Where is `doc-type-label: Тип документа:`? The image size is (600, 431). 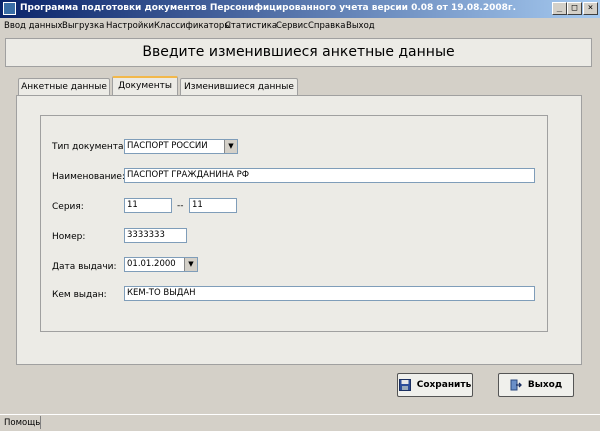 doc-type-label: Тип документа: is located at coordinates (89, 147).